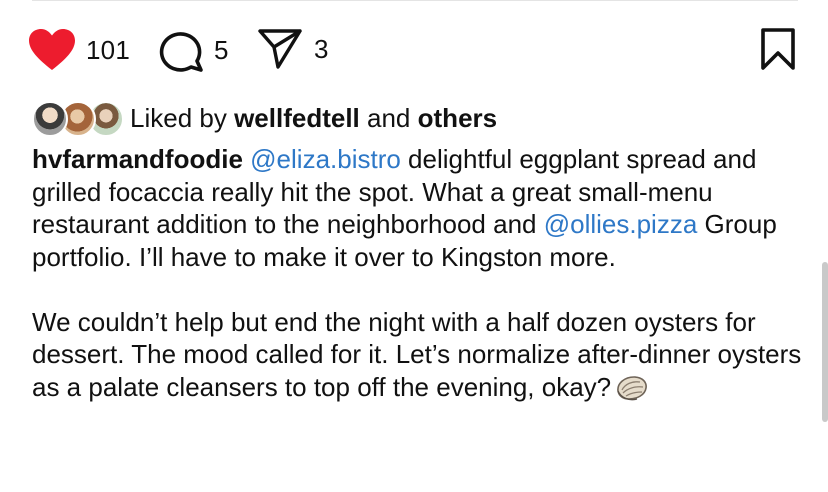  I want to click on comment-bubble-icon, so click(181, 50).